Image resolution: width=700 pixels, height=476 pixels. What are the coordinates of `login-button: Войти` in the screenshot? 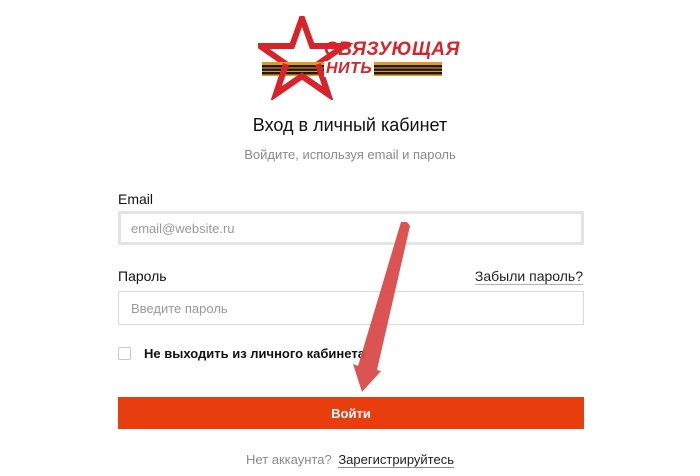 It's located at (351, 413).